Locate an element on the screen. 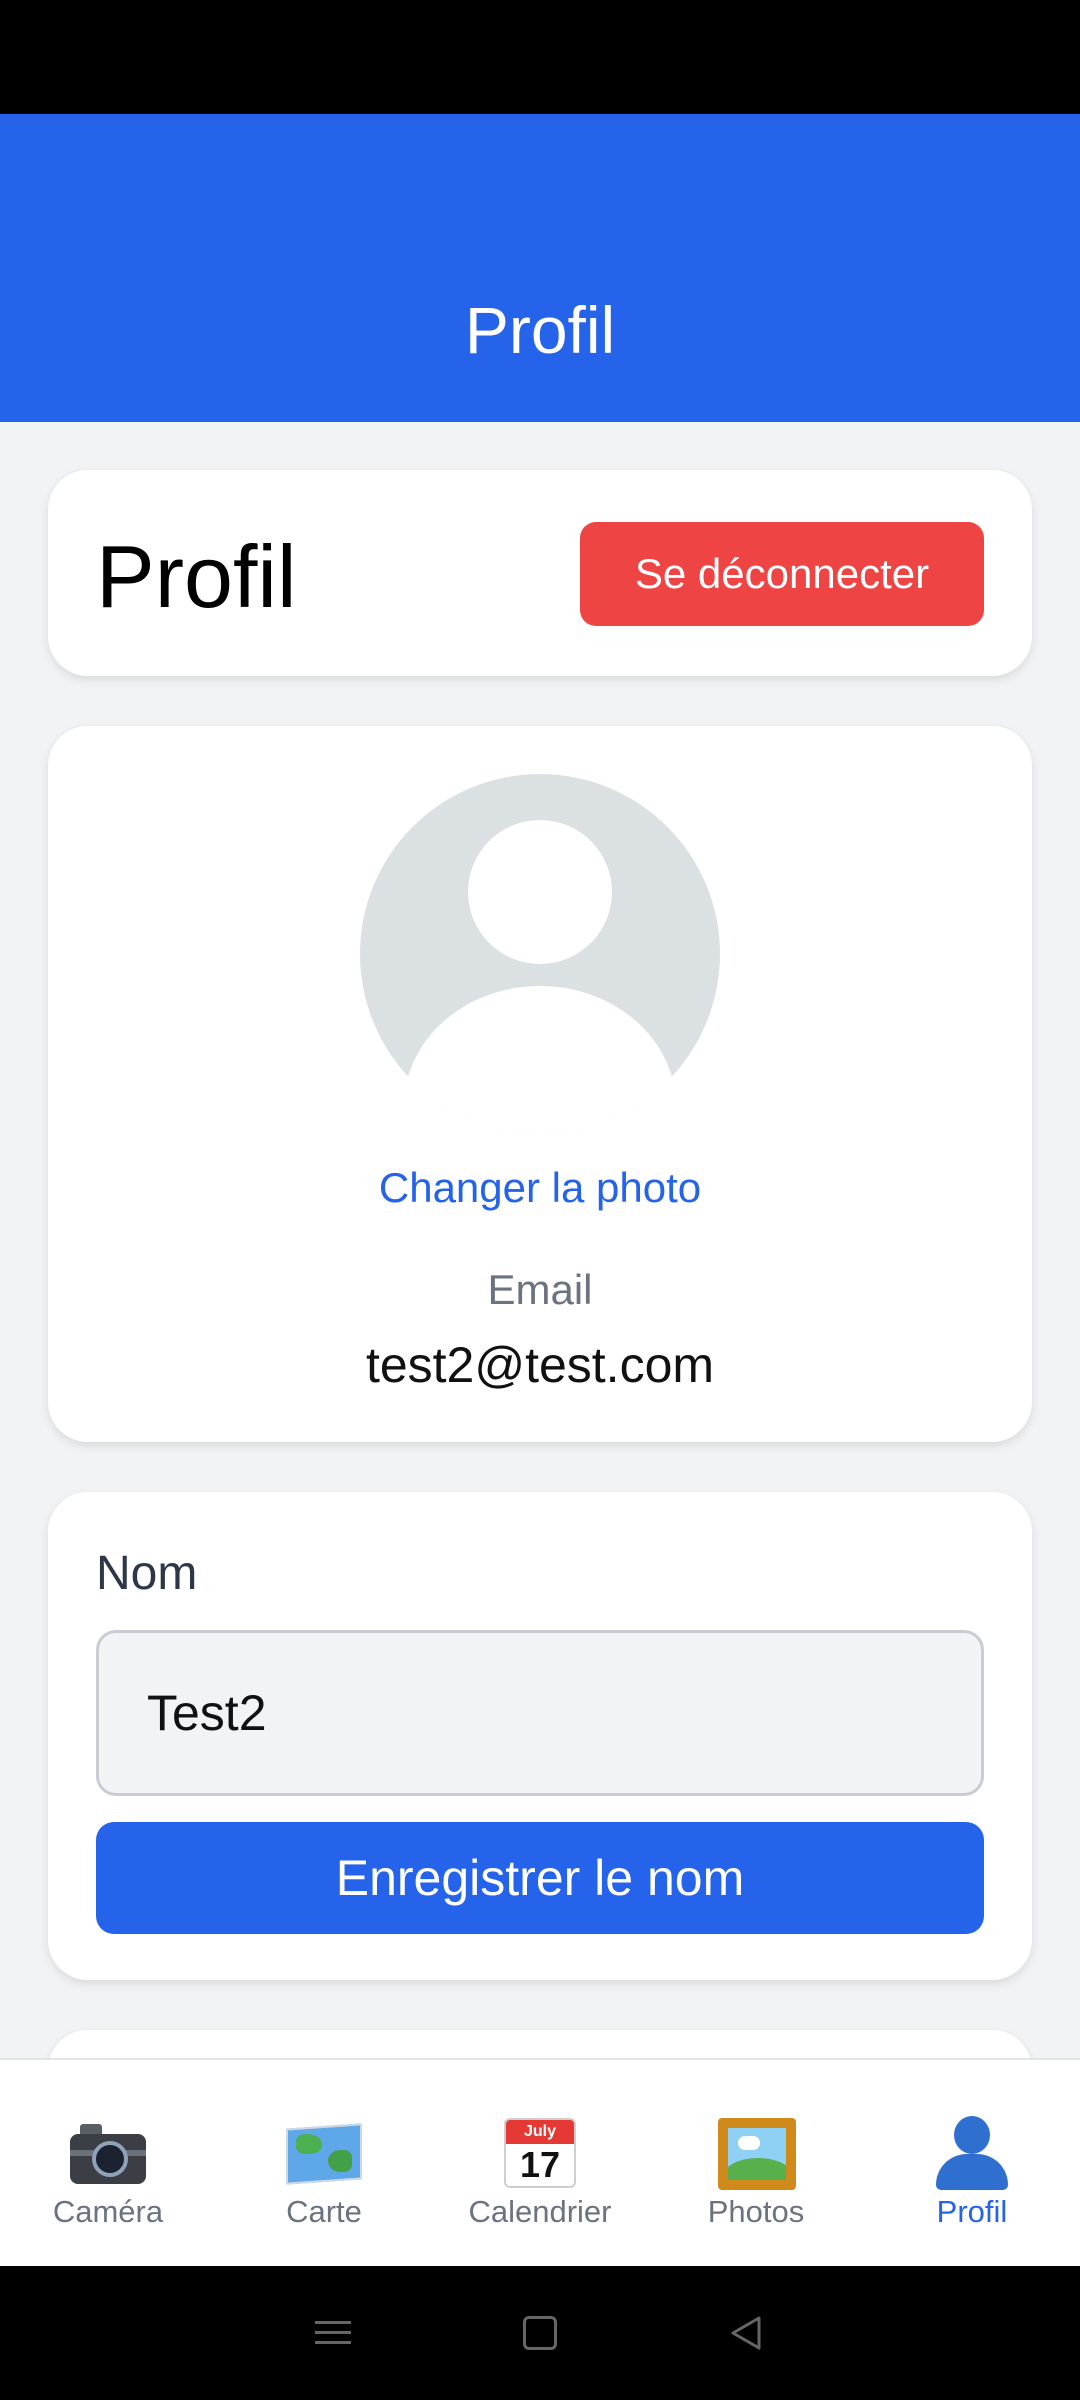  avatar is located at coordinates (540, 954).